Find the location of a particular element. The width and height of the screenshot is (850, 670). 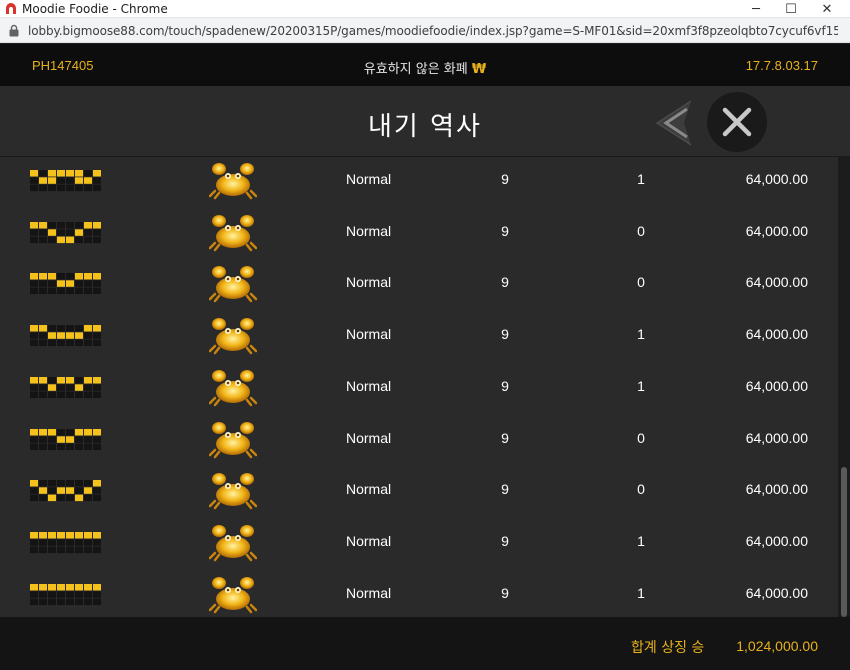

maximize-button: ☐ is located at coordinates (791, 9).